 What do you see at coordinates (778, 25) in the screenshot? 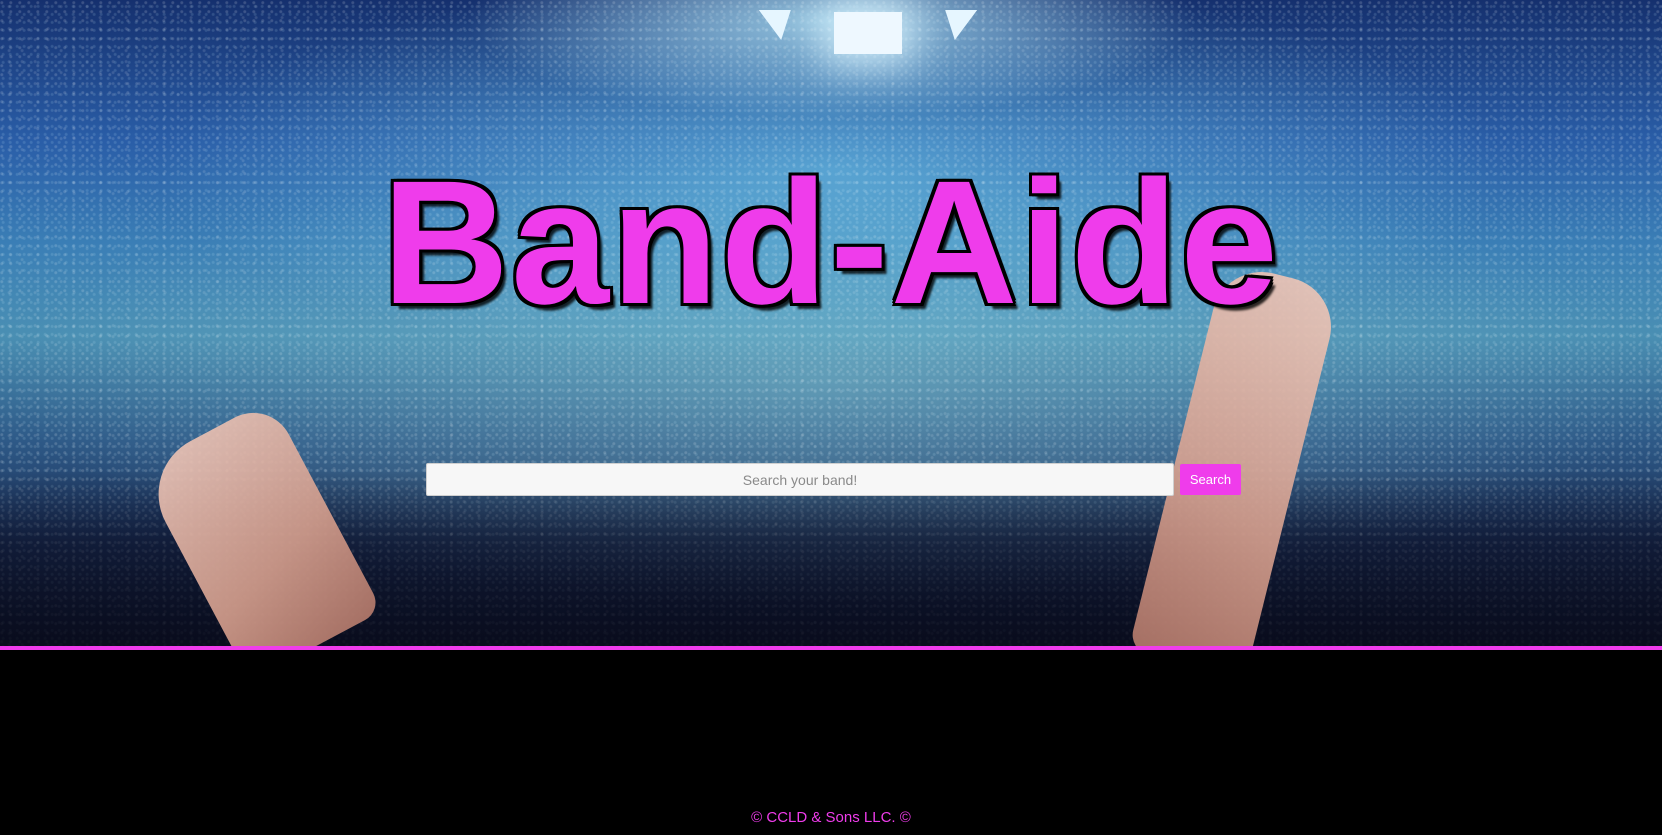
I see `stage-light-left` at bounding box center [778, 25].